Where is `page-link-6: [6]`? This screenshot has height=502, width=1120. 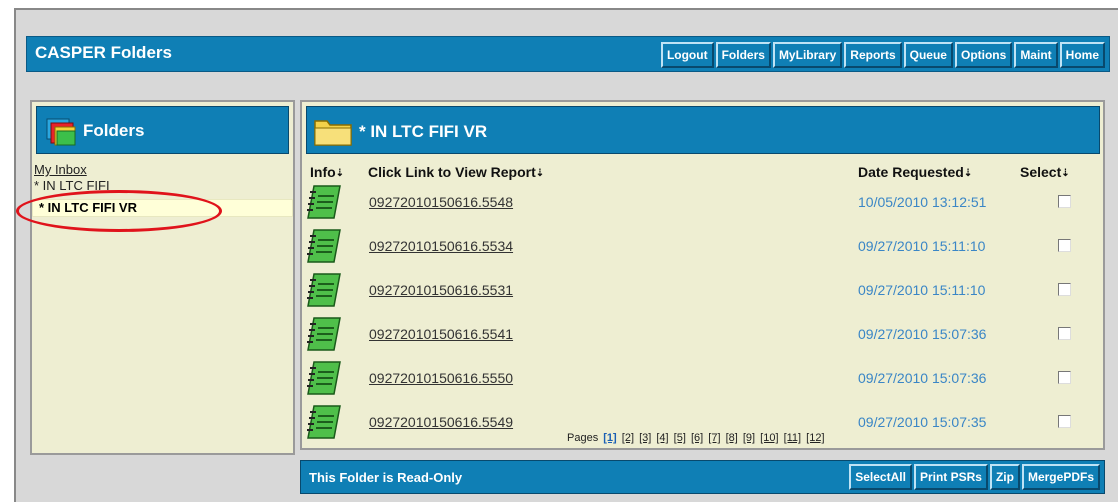 page-link-6: [6] is located at coordinates (697, 438).